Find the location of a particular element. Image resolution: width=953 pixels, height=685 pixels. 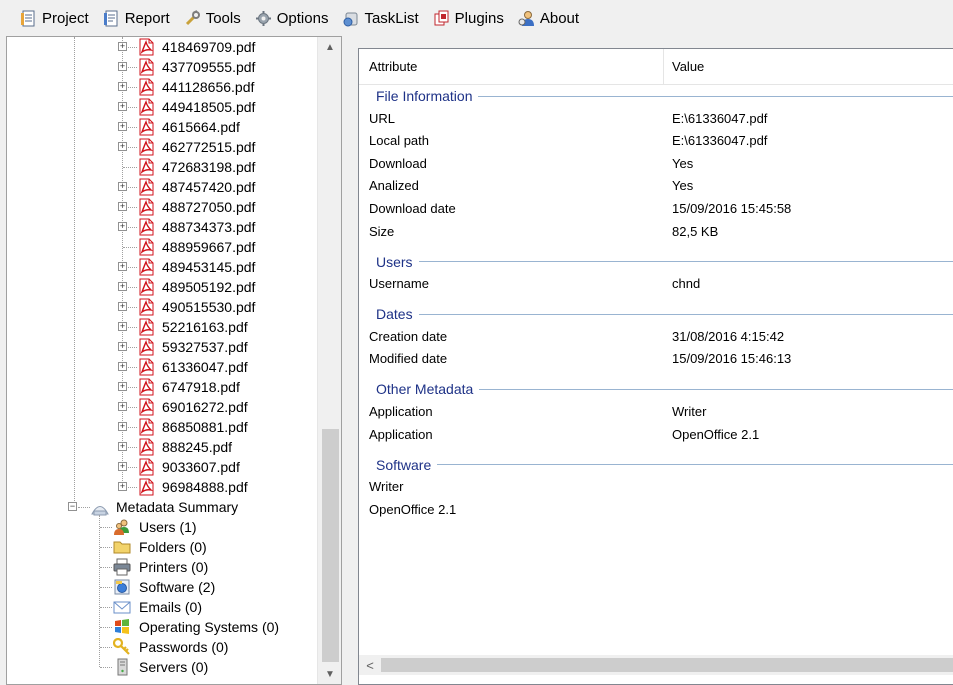

menu-tools: Tools is located at coordinates (212, 18).